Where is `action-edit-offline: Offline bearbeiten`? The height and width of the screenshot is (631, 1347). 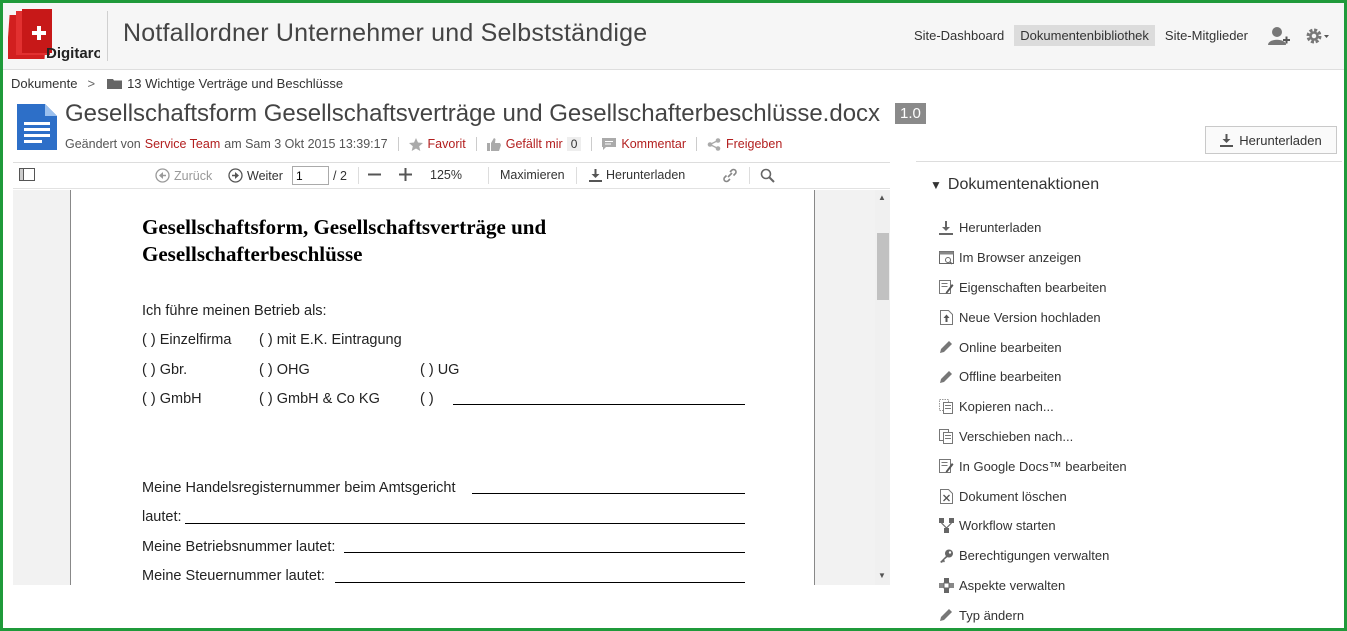
action-edit-offline: Offline bearbeiten is located at coordinates (1032, 377).